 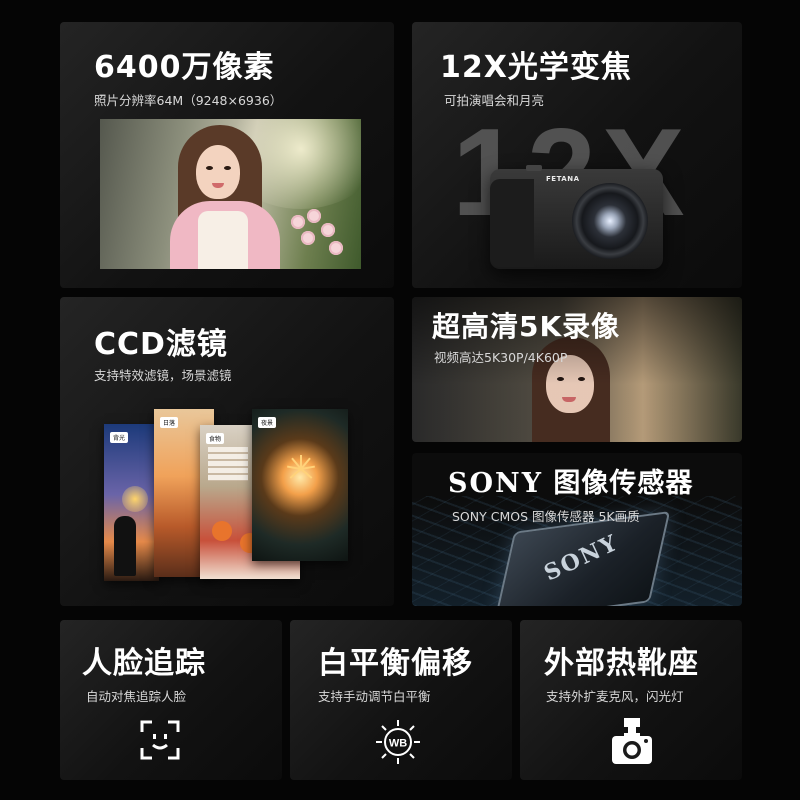 I want to click on video-card: 超高清5K录像 视频高达5K30P/4K60P, so click(x=577, y=369).